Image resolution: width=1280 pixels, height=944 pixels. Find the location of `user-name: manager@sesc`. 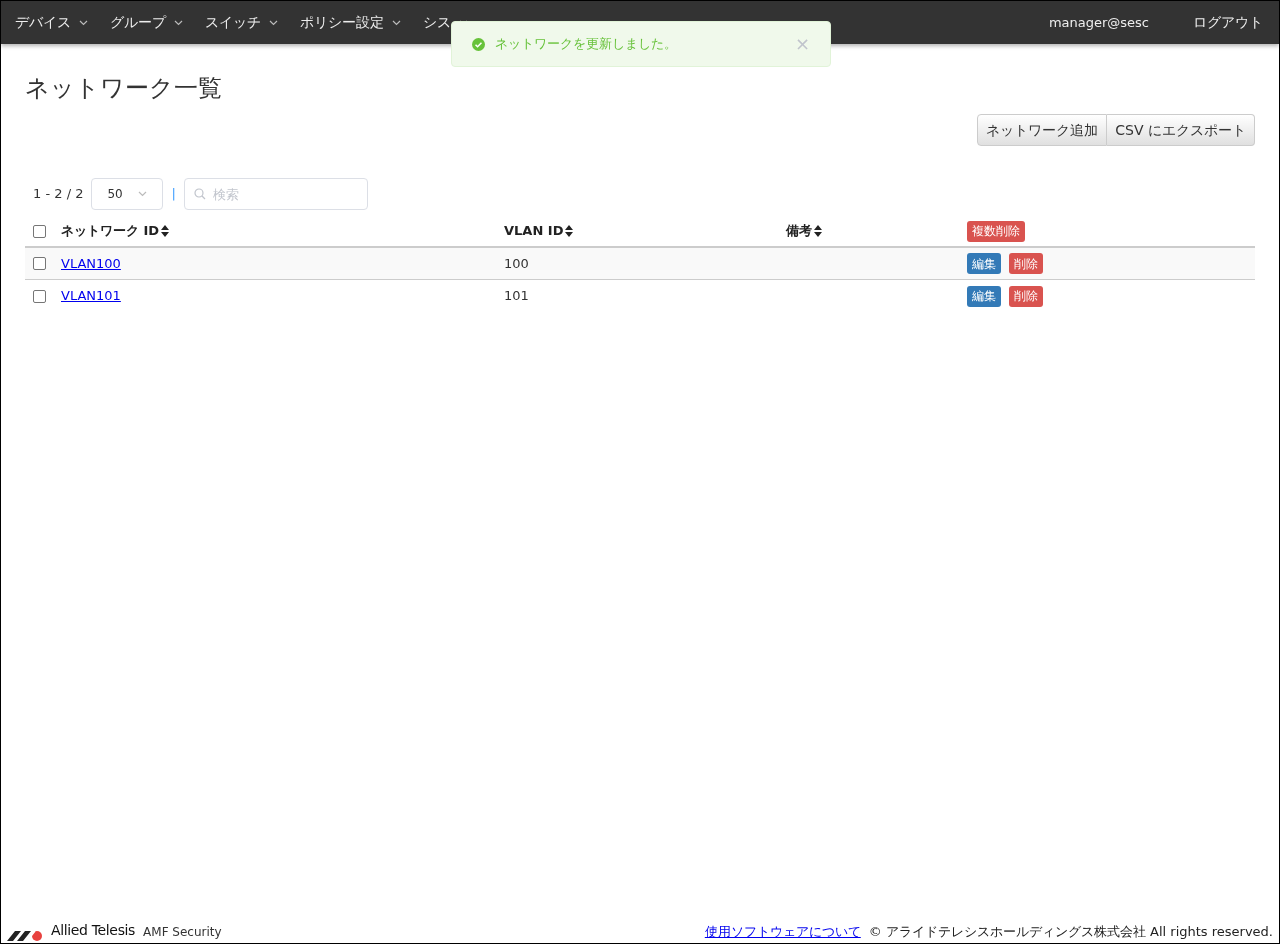

user-name: manager@sesc is located at coordinates (1098, 22).